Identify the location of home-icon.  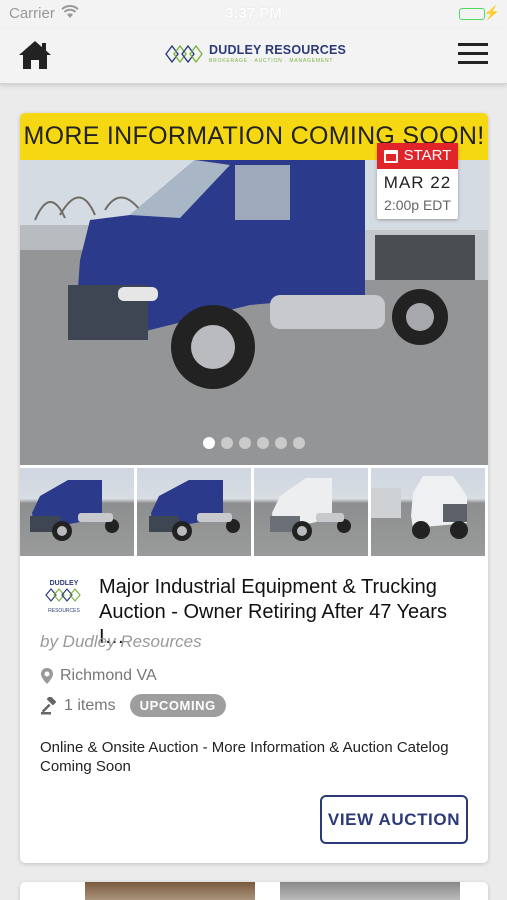
(35, 55).